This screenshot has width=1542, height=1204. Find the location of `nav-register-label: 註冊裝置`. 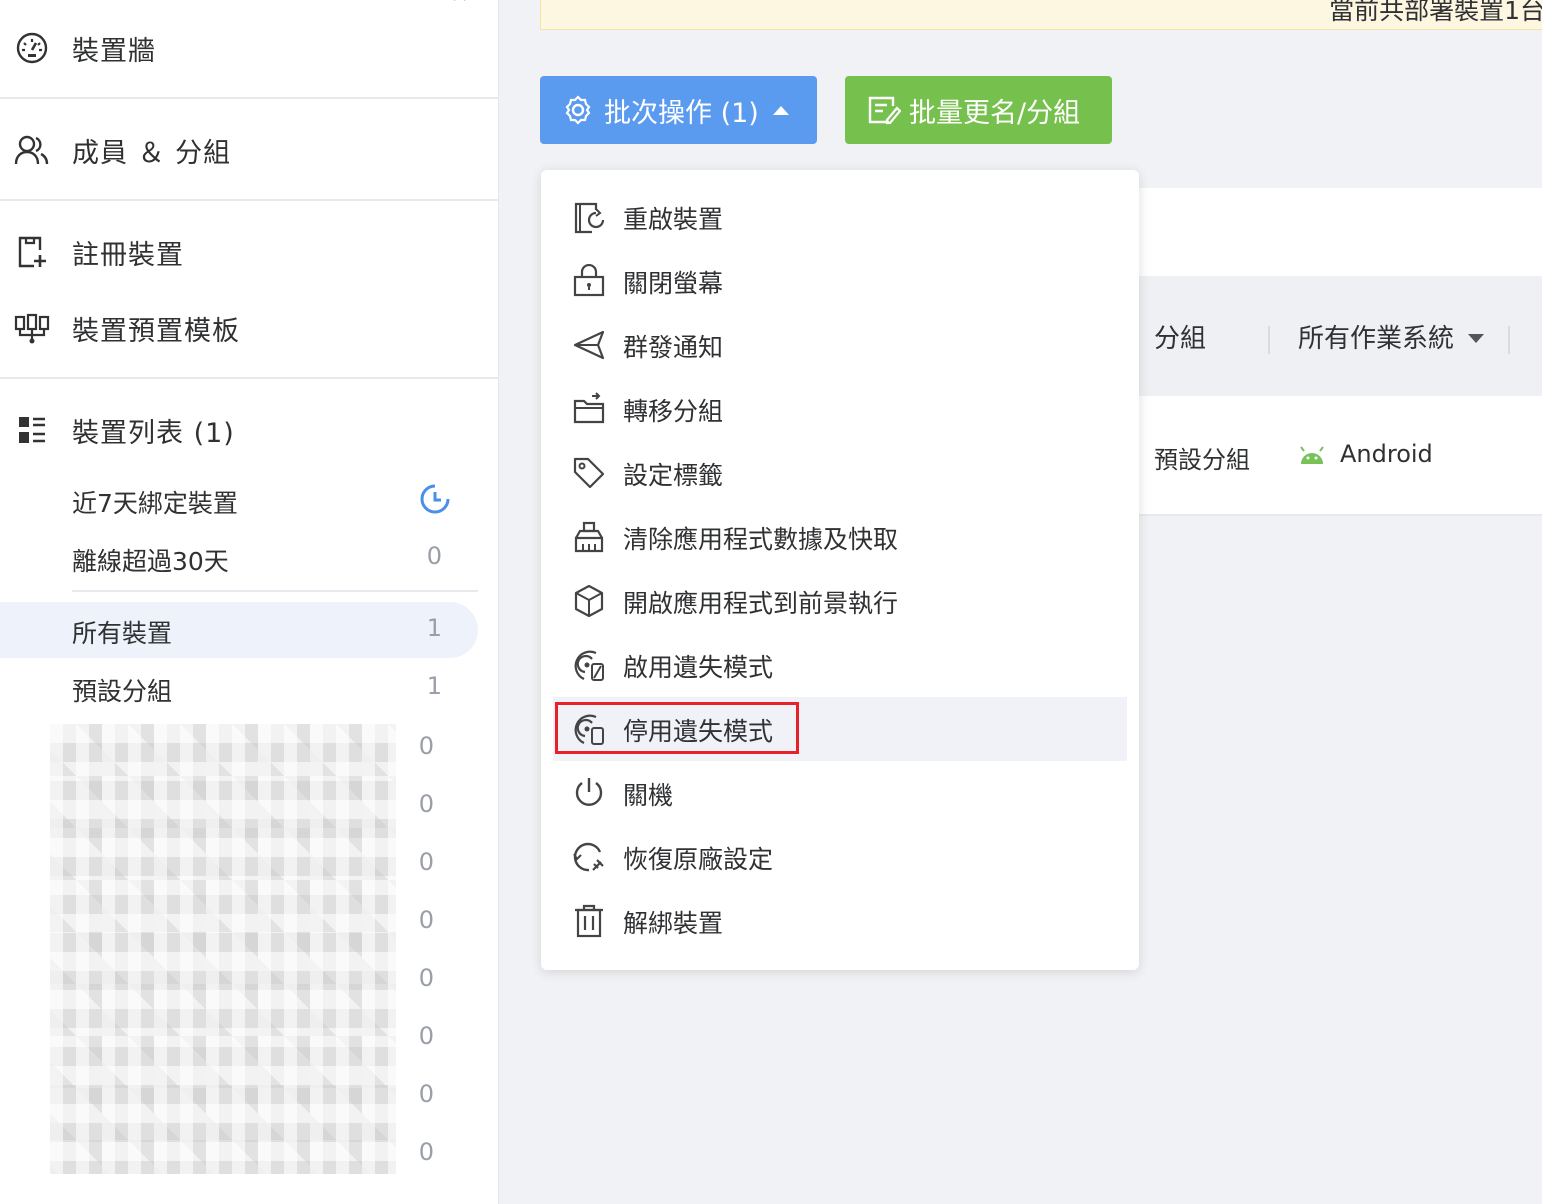

nav-register-label: 註冊裝置 is located at coordinates (128, 255).